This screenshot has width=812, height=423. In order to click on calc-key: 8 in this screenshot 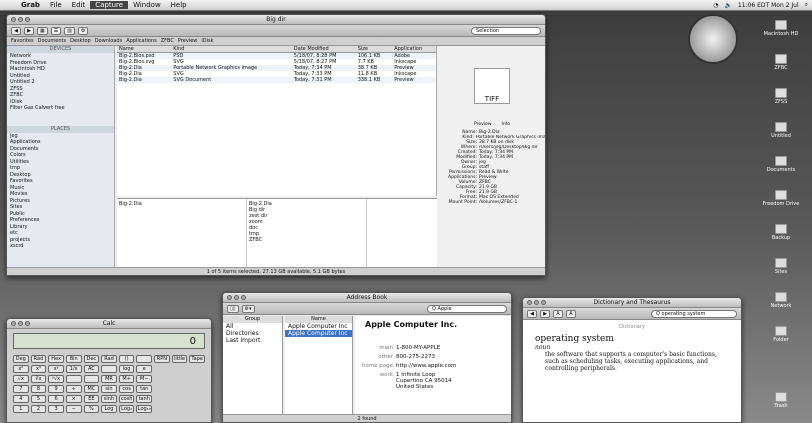, I will do `click(38, 389)`.